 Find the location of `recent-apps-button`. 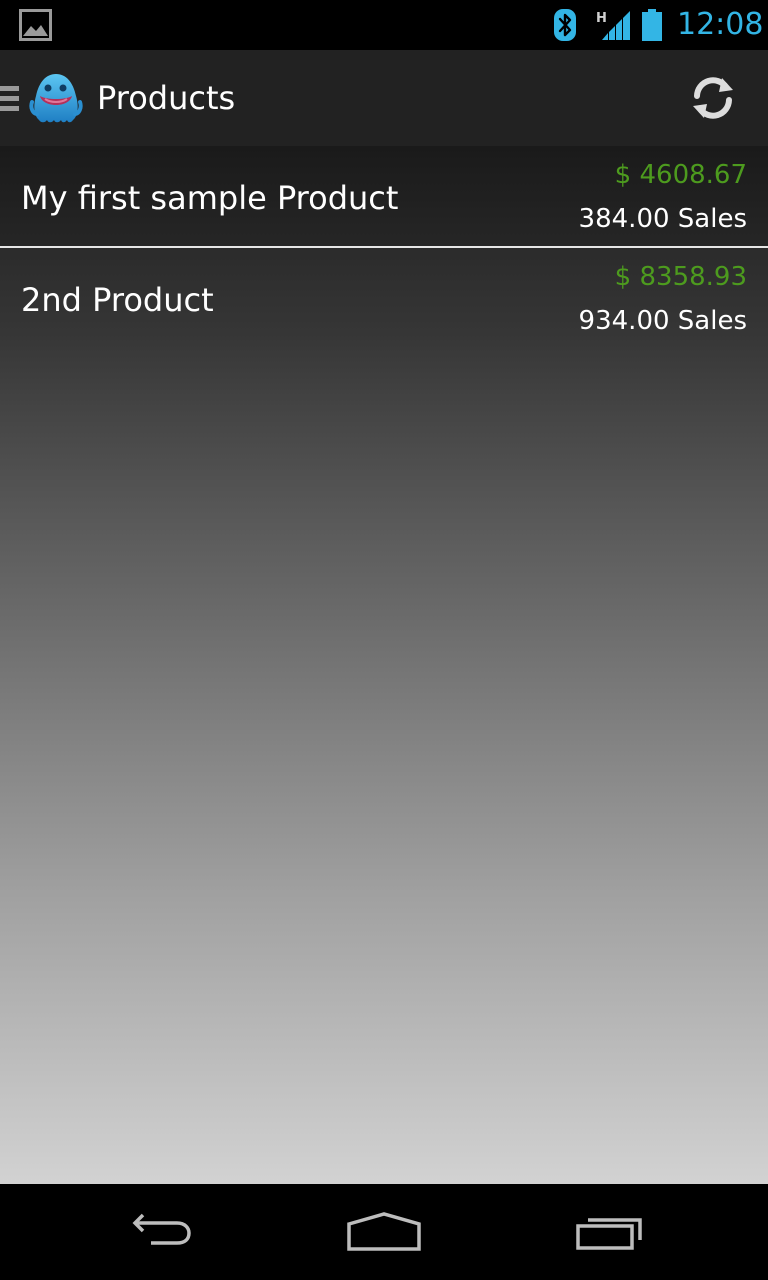

recent-apps-button is located at coordinates (610, 1232).